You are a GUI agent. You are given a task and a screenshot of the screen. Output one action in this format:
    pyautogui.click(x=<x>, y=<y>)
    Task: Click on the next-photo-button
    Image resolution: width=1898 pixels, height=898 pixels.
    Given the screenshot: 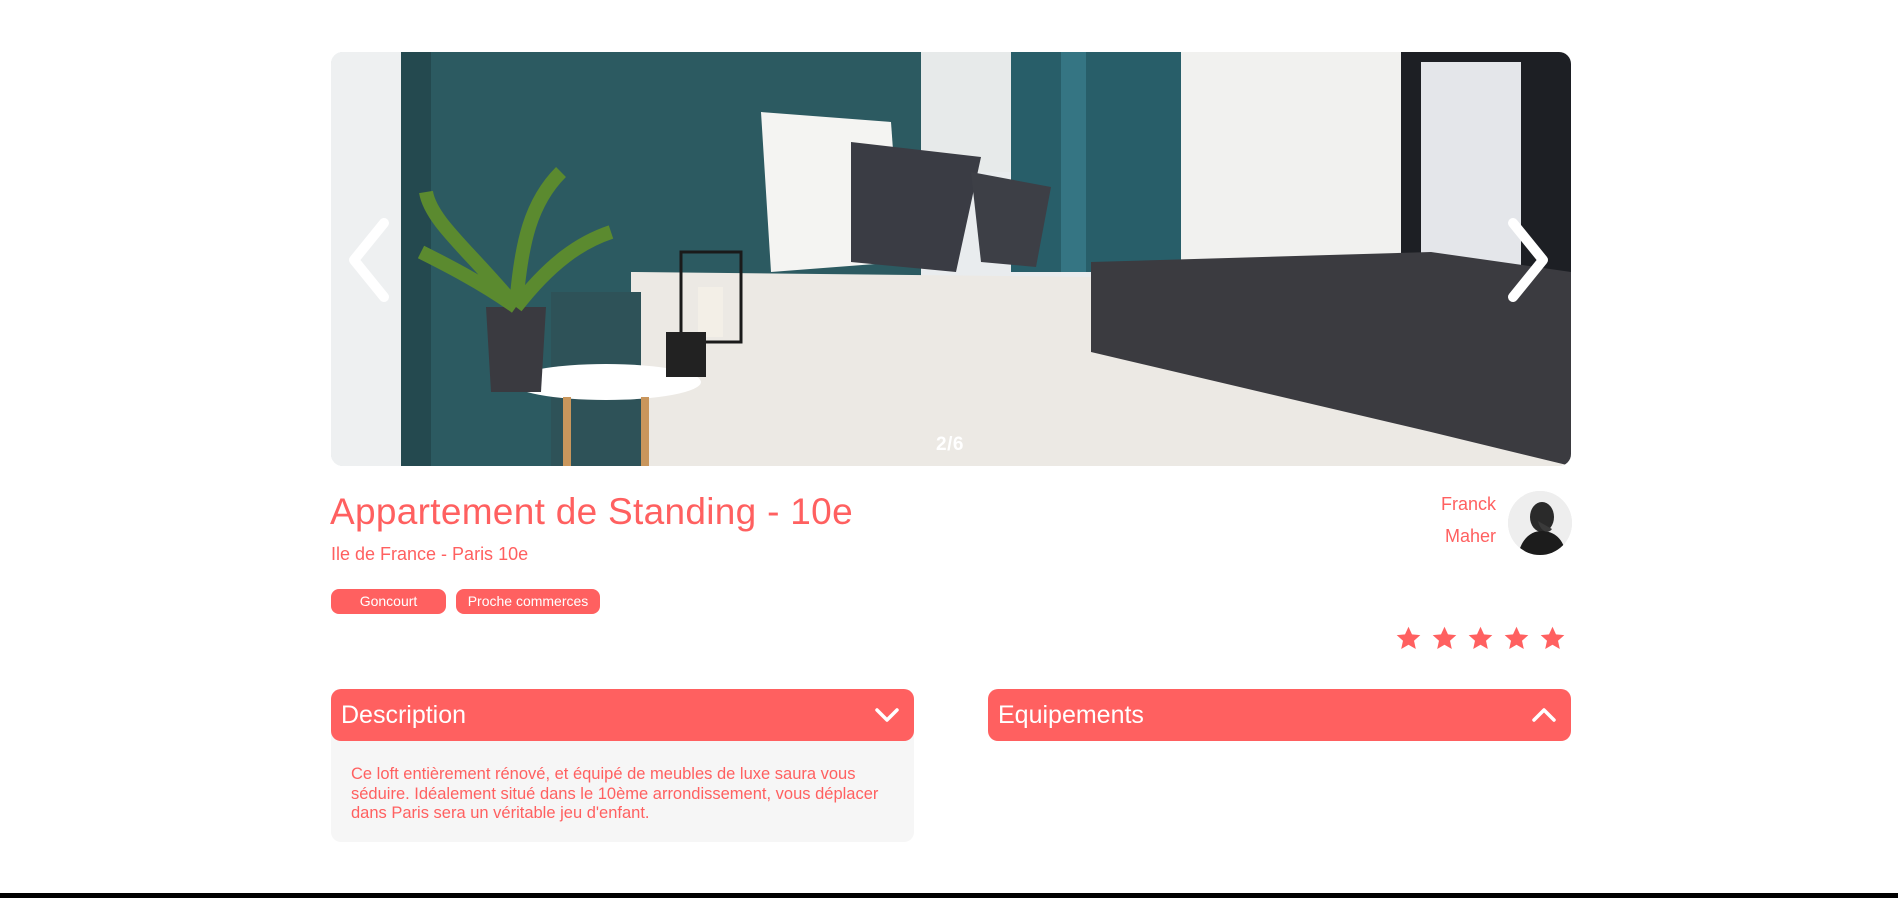 What is the action you would take?
    pyautogui.click(x=1528, y=260)
    